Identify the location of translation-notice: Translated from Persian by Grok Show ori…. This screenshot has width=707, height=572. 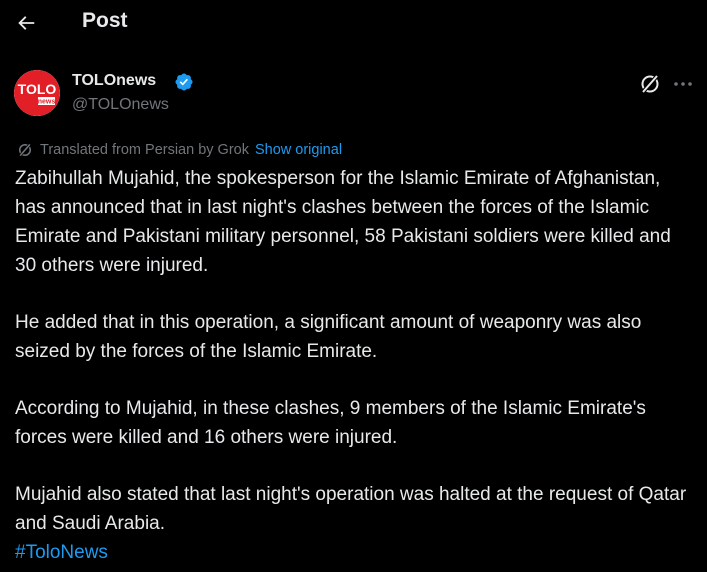
(179, 150).